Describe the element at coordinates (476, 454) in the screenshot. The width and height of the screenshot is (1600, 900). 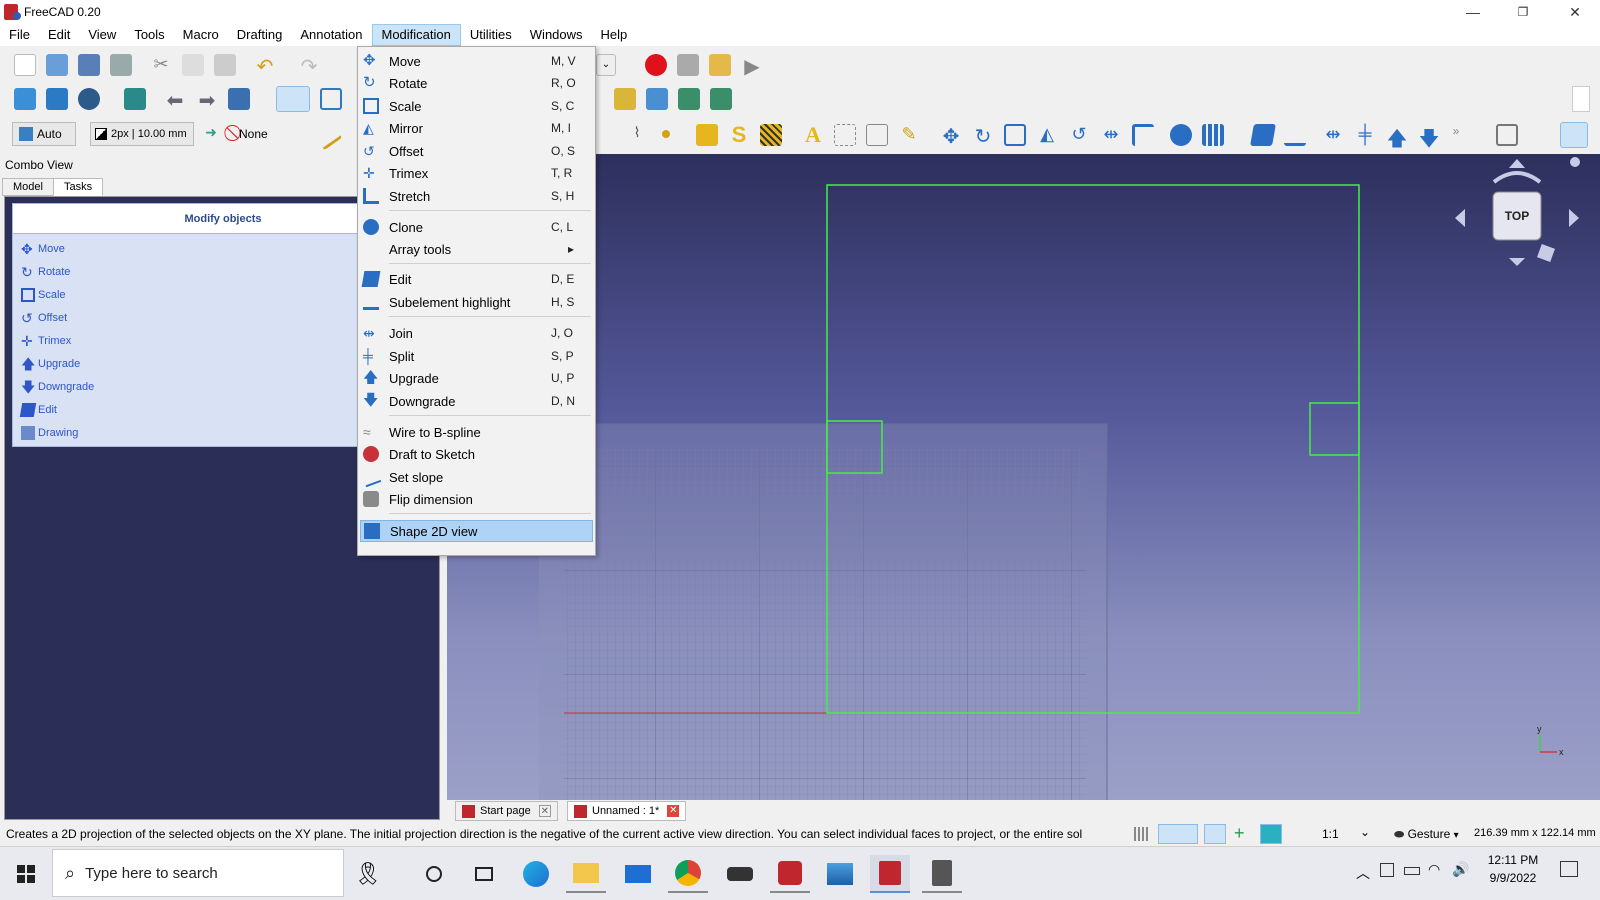
I see `menu-item-draft-to-sketch: Draft to Sketch` at that location.